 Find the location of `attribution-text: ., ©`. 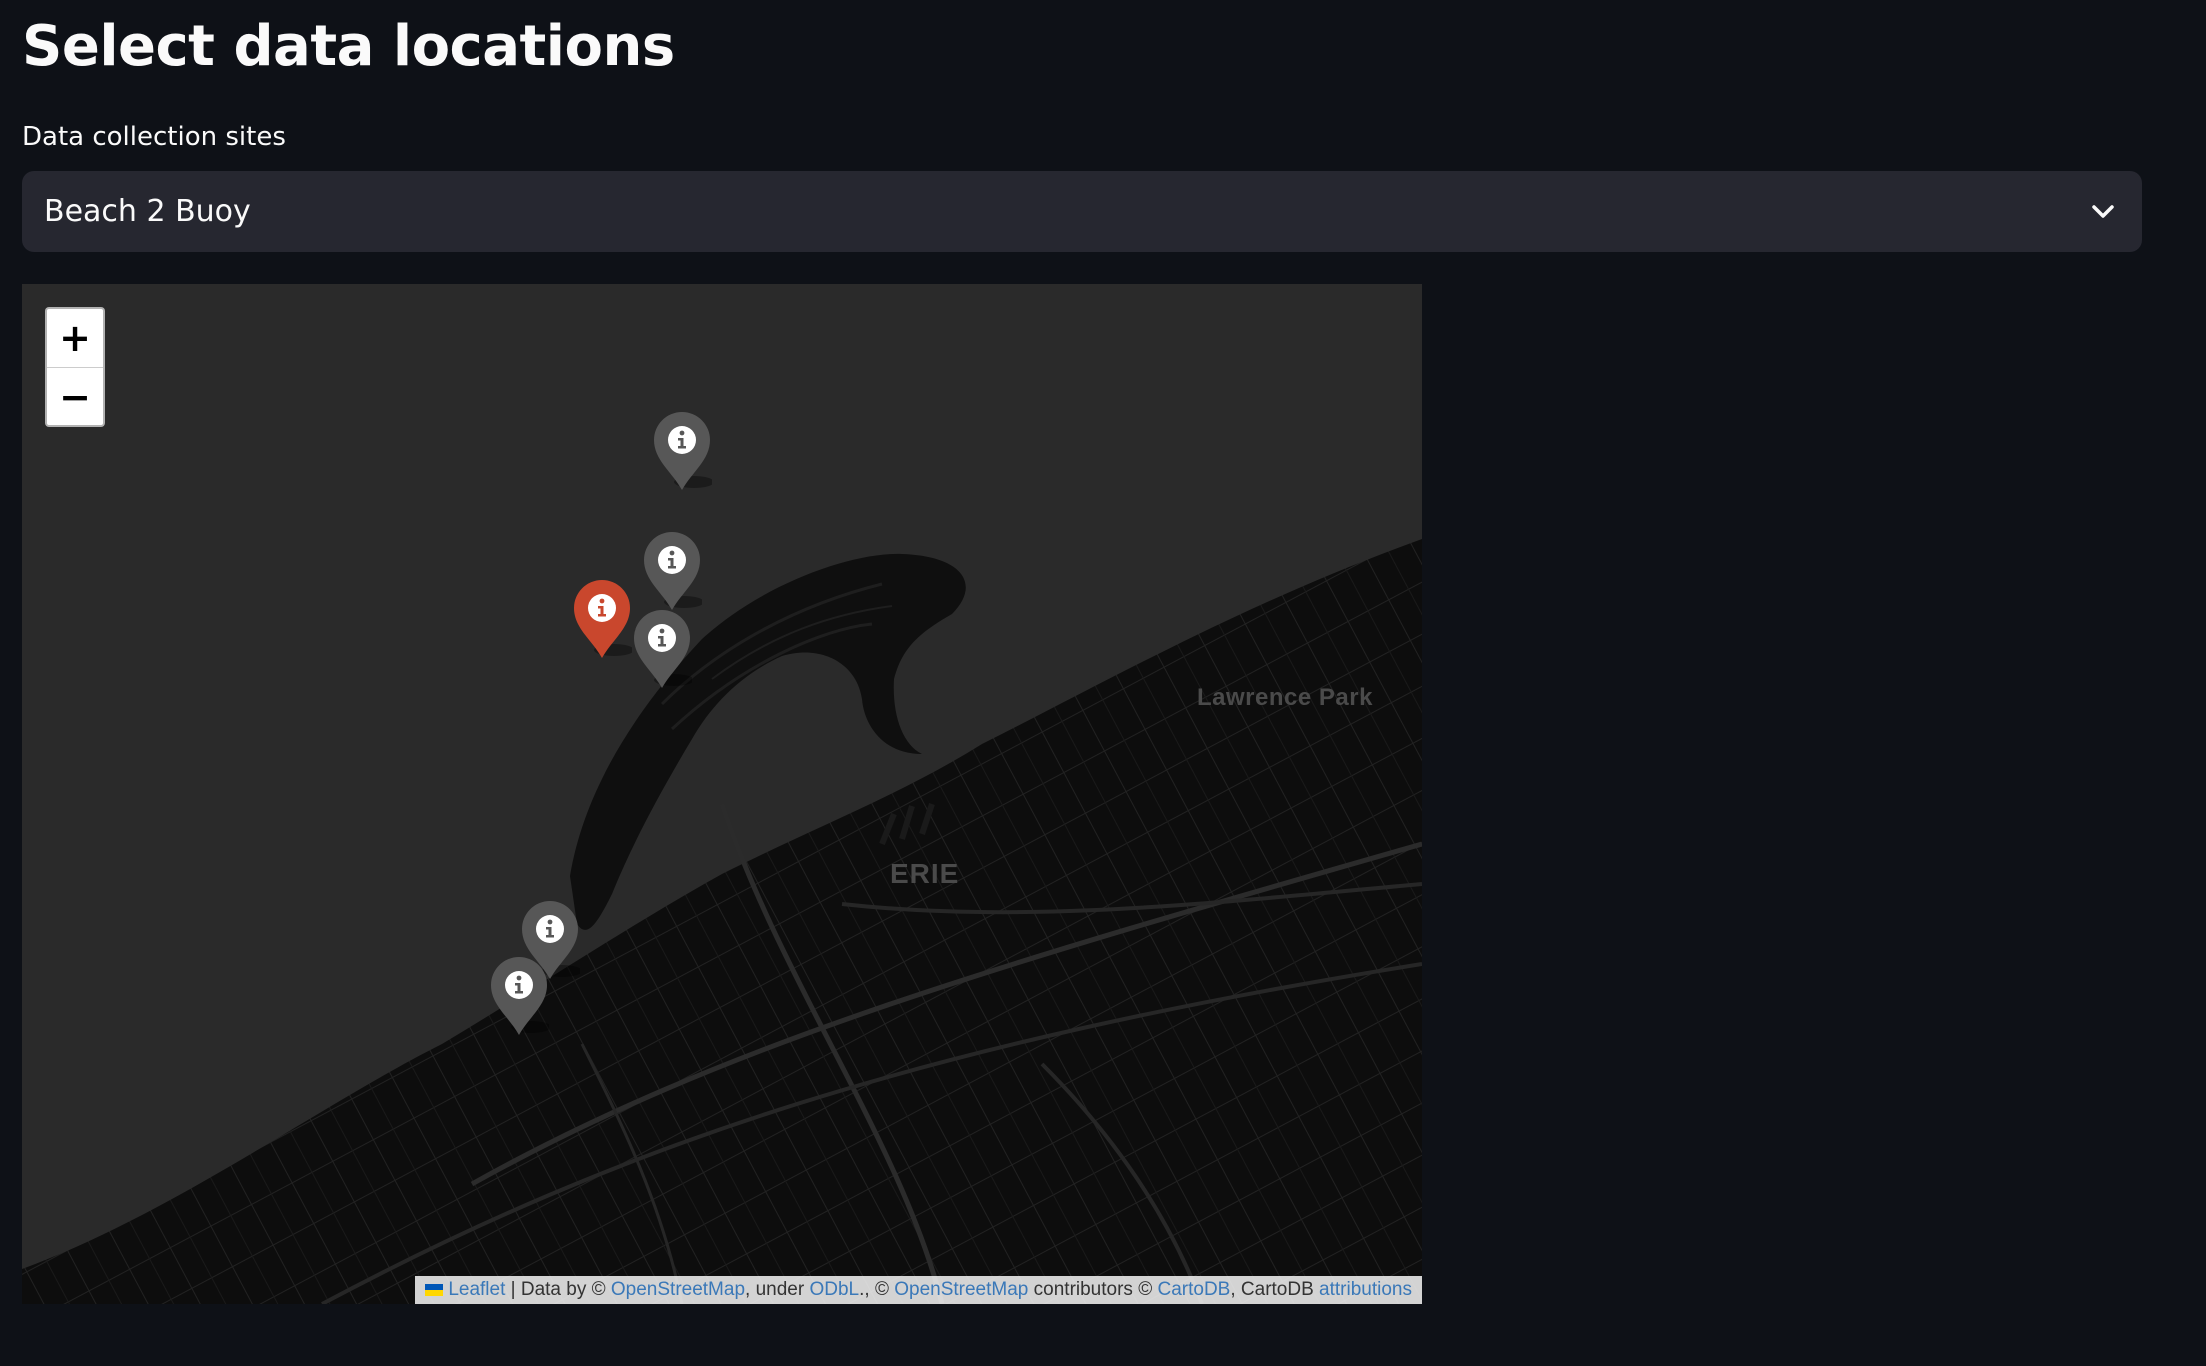

attribution-text: ., © is located at coordinates (877, 1289).